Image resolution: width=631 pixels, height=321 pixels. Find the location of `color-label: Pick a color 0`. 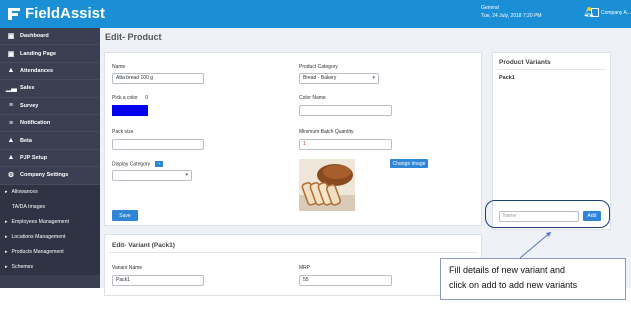

color-label: Pick a color 0 is located at coordinates (130, 98).